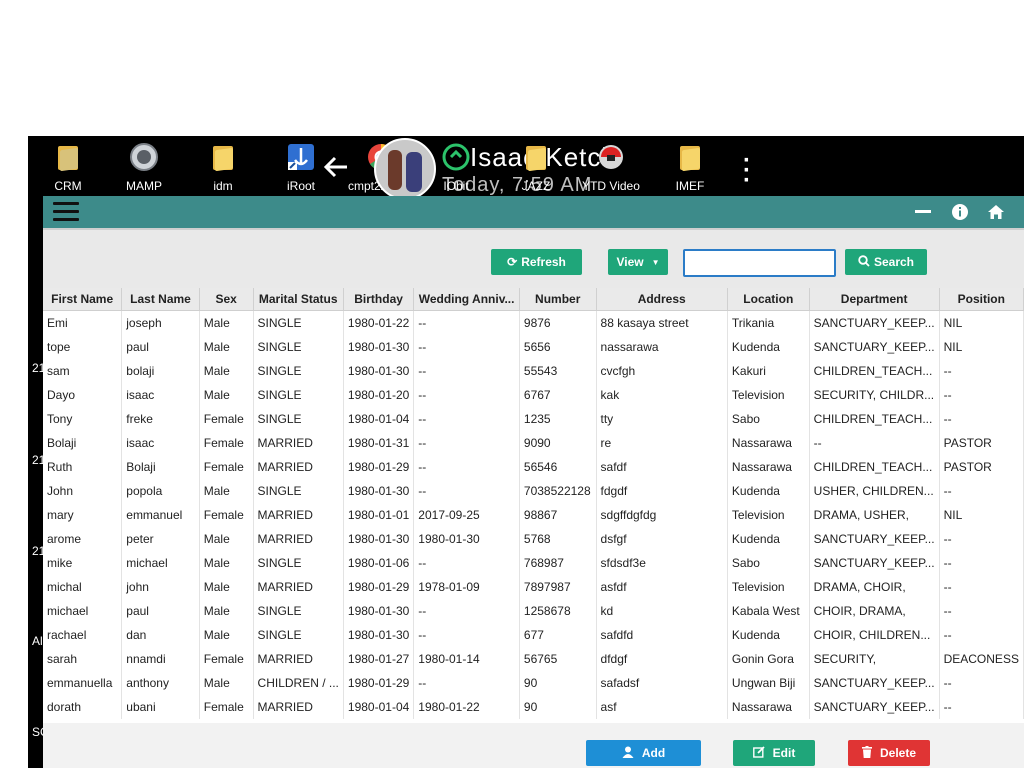 This screenshot has height=768, width=1024. What do you see at coordinates (768, 563) in the screenshot?
I see `table-cell: Sabo` at bounding box center [768, 563].